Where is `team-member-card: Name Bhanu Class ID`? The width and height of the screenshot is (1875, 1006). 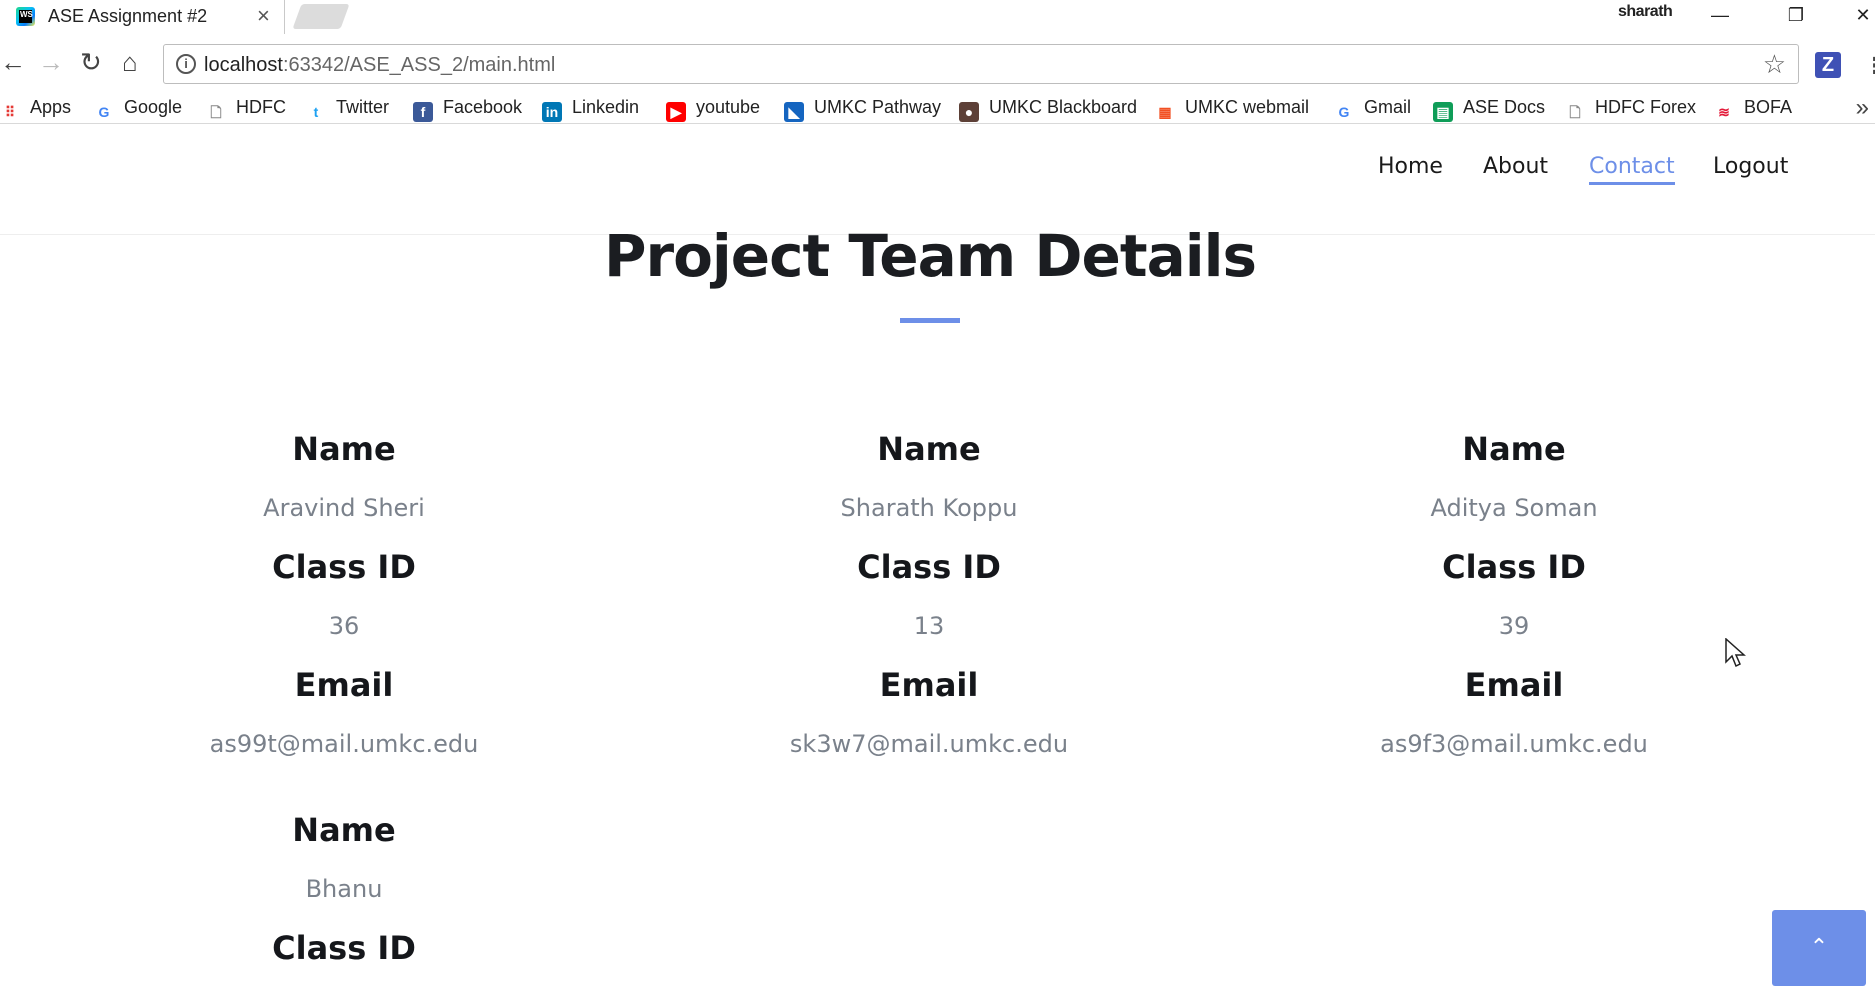 team-member-card: Name Bhanu Class ID is located at coordinates (344, 902).